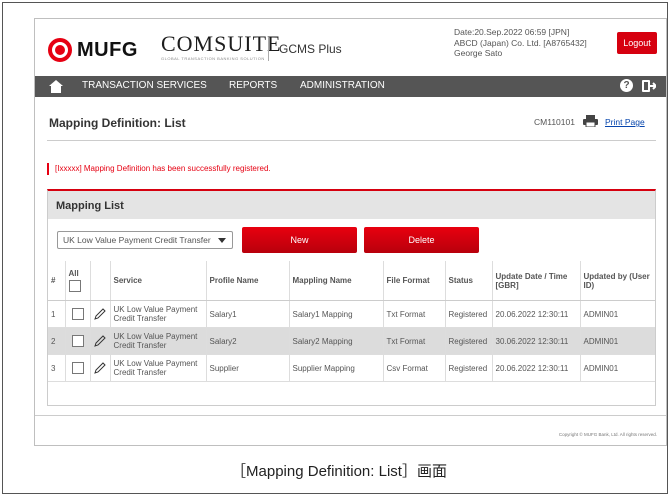 The width and height of the screenshot is (672, 498). What do you see at coordinates (637, 43) in the screenshot?
I see `logout-button: Logout` at bounding box center [637, 43].